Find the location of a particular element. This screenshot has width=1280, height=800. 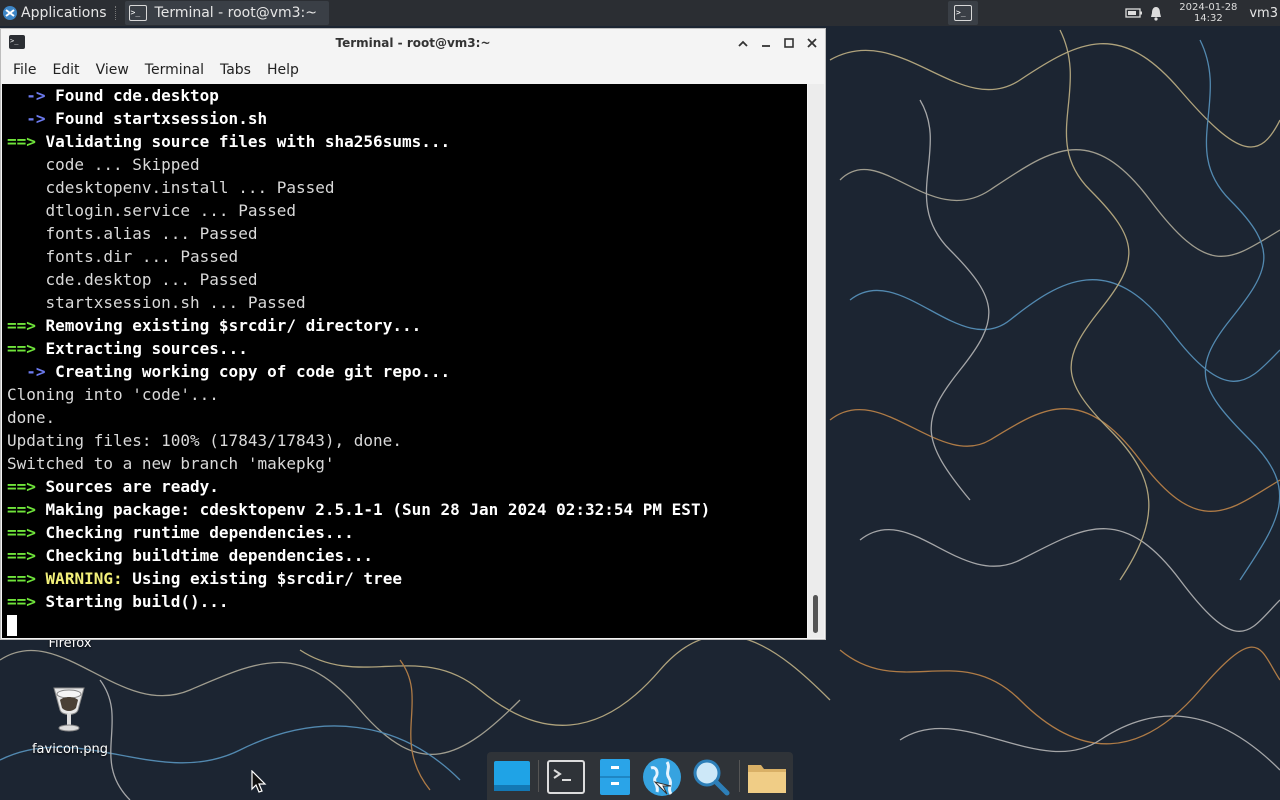

menu-terminal: Terminal is located at coordinates (174, 70).